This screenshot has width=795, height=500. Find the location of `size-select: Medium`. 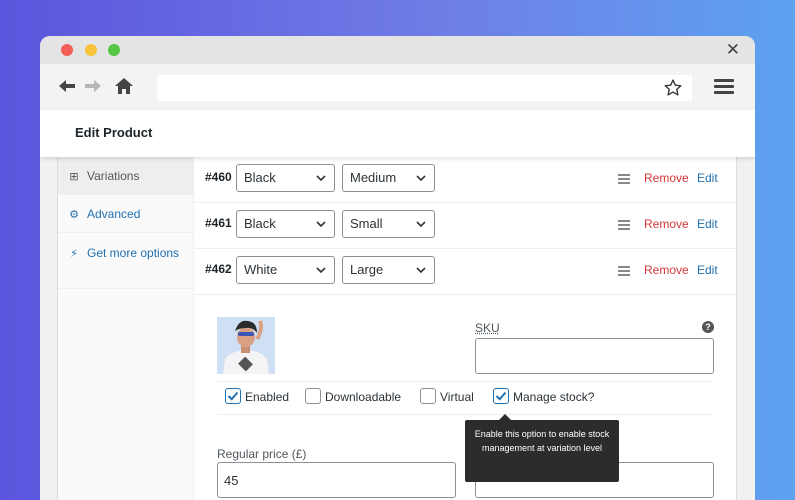

size-select: Medium is located at coordinates (388, 178).